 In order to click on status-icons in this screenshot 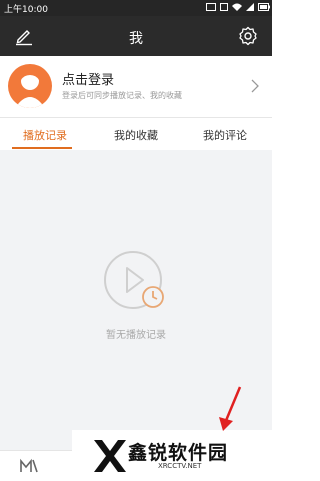, I will do `click(238, 7)`.